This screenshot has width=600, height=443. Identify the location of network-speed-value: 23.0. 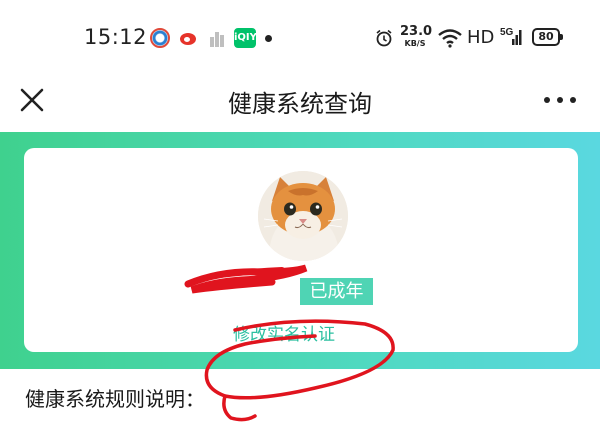
(416, 31).